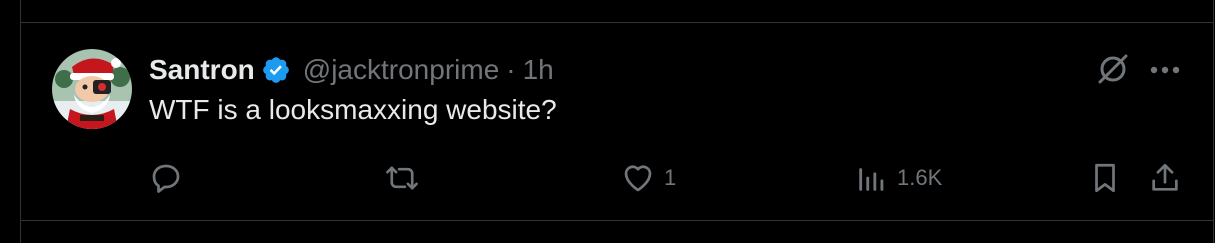  I want to click on views-button: 1.6K, so click(898, 178).